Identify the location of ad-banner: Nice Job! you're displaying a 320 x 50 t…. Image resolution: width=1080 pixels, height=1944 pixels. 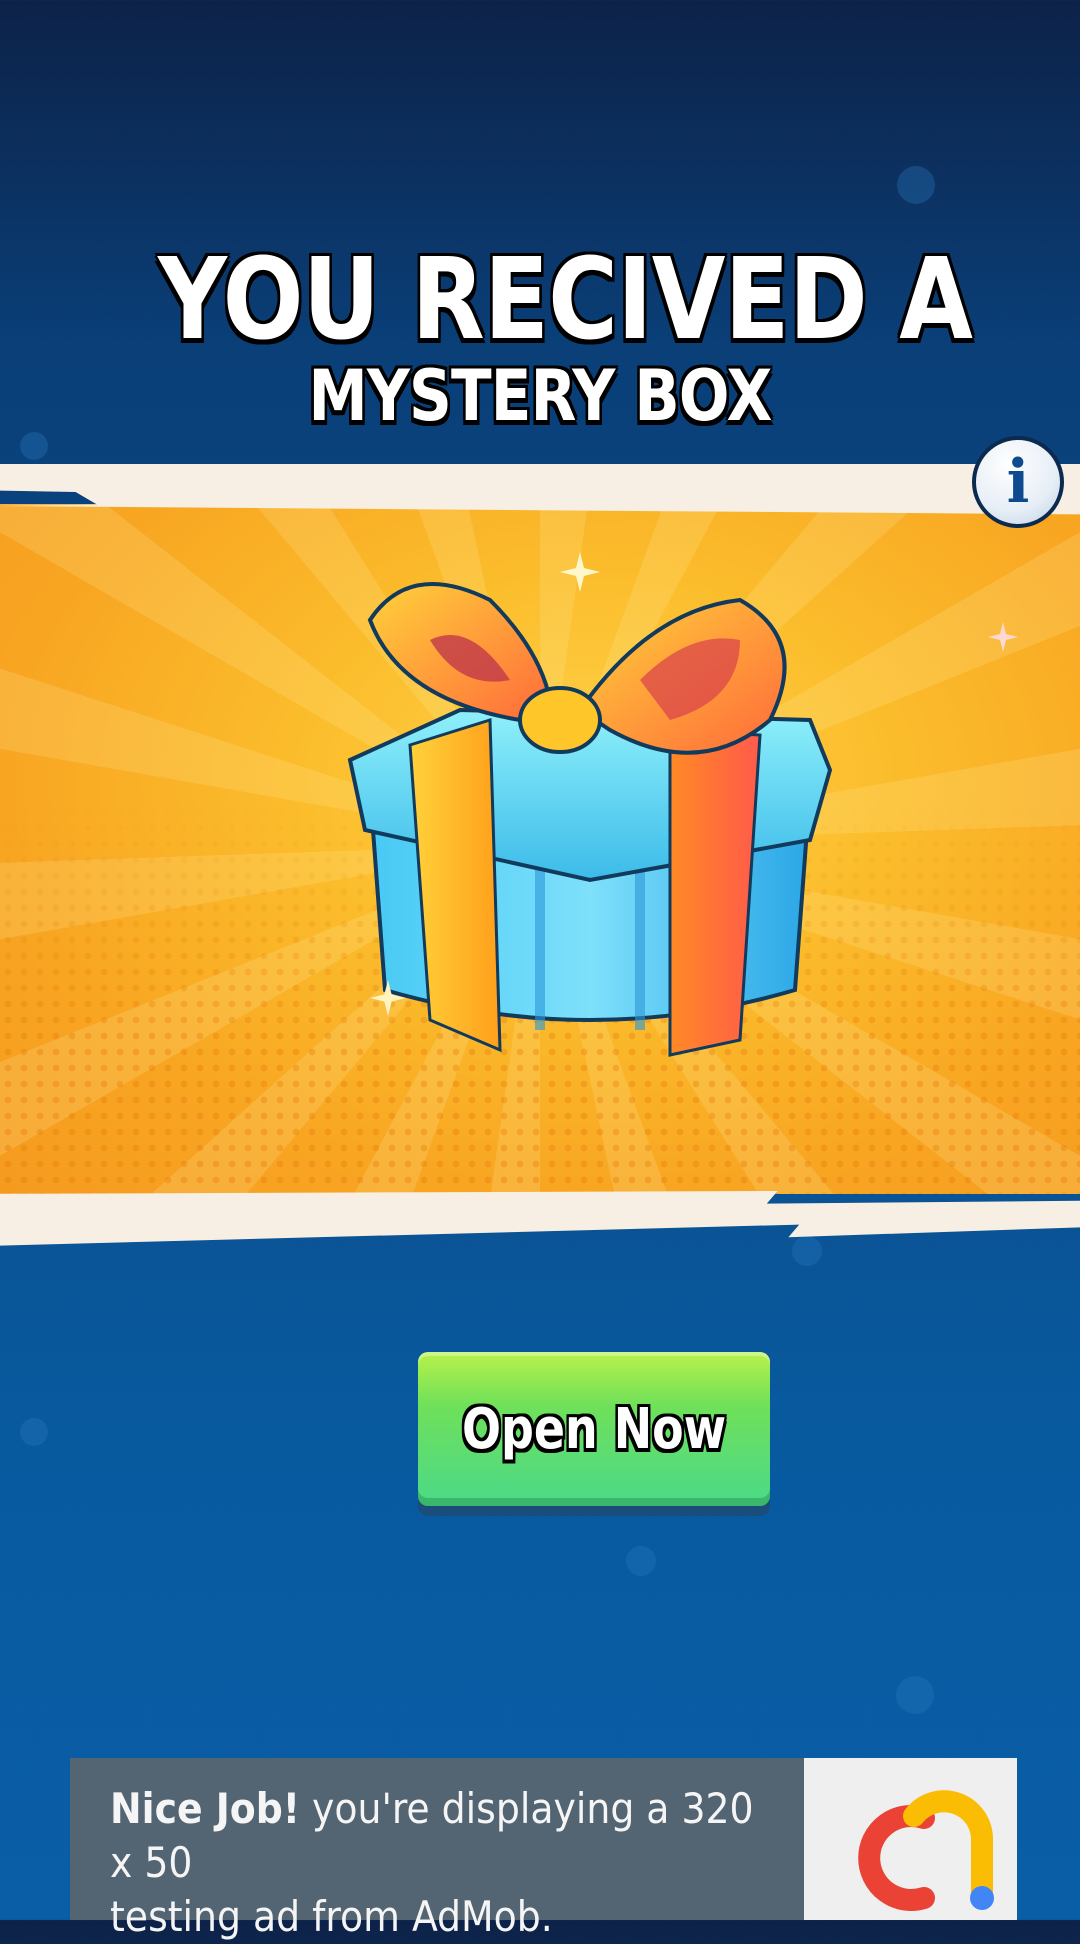
(543, 1849).